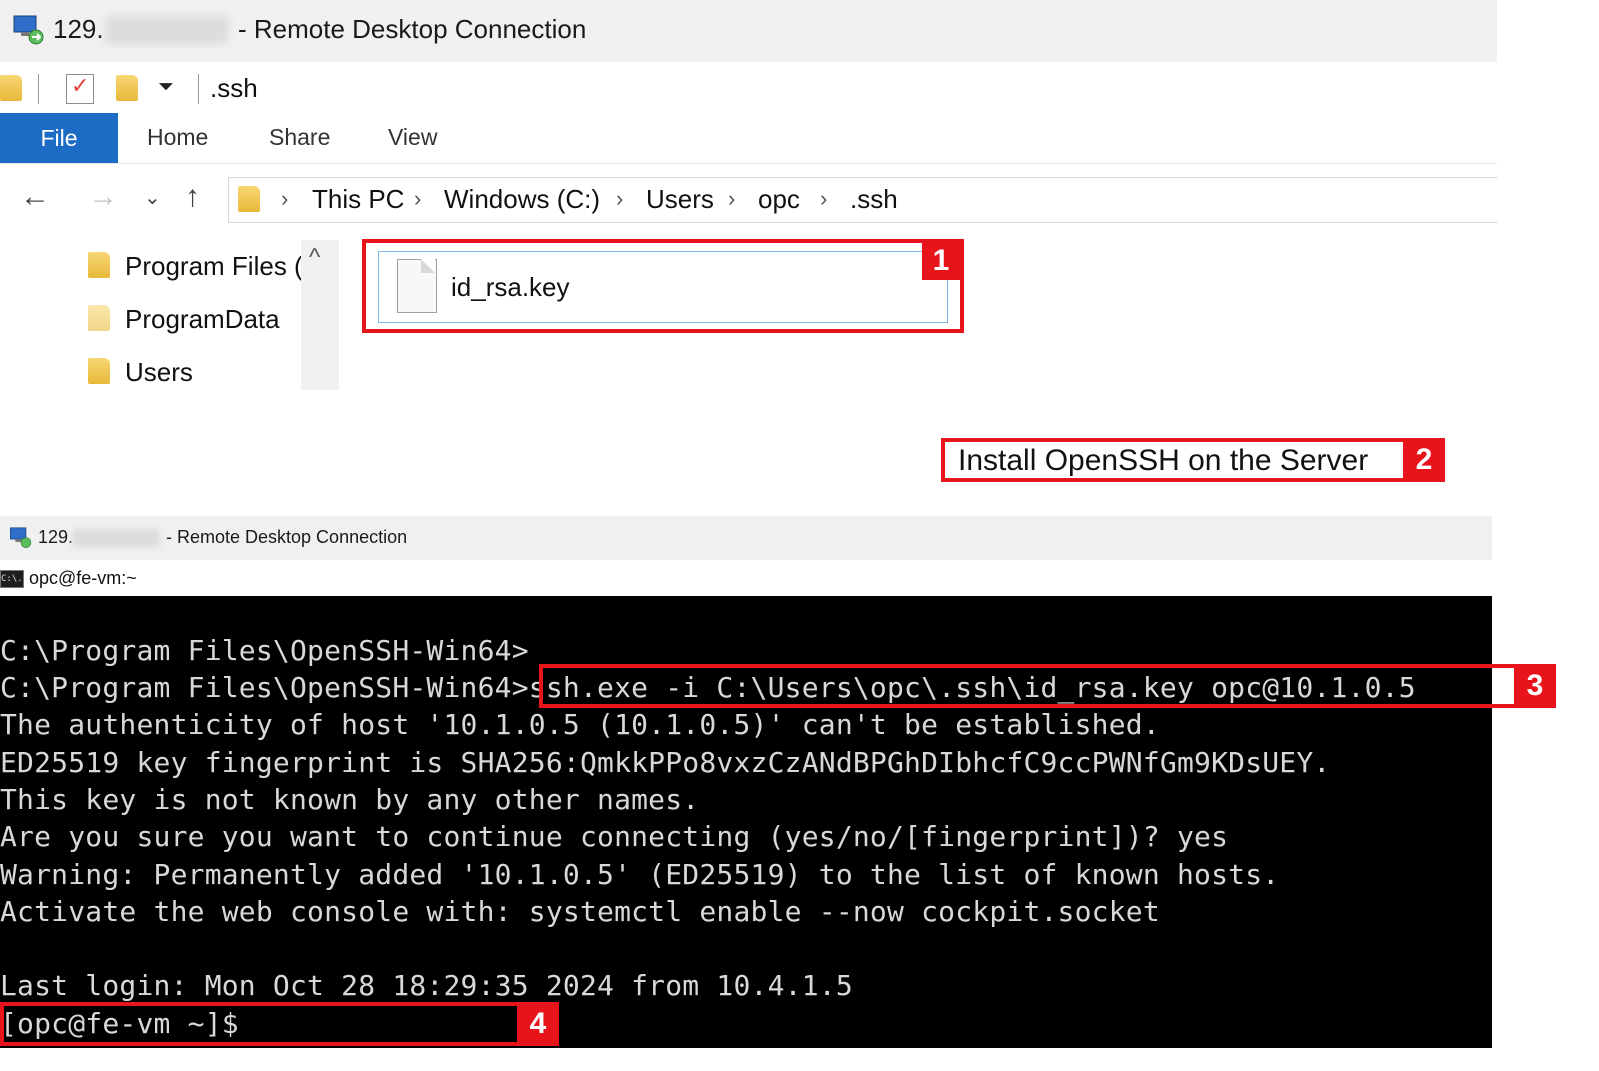  What do you see at coordinates (1424, 460) in the screenshot?
I see `callout-badge-2: 2` at bounding box center [1424, 460].